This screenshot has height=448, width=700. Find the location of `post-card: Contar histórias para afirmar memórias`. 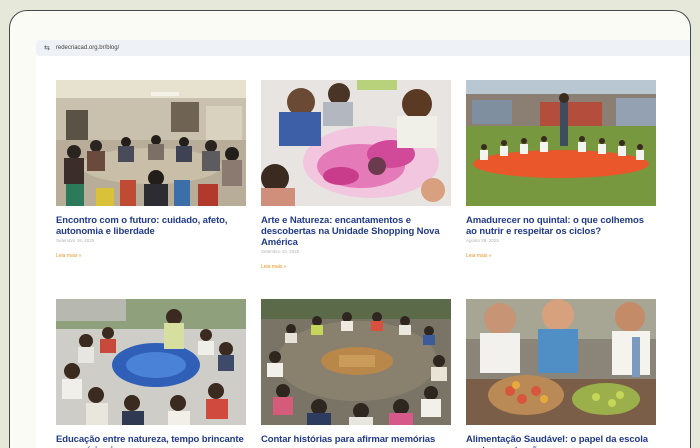

post-card: Contar histórias para afirmar memórias is located at coordinates (356, 372).